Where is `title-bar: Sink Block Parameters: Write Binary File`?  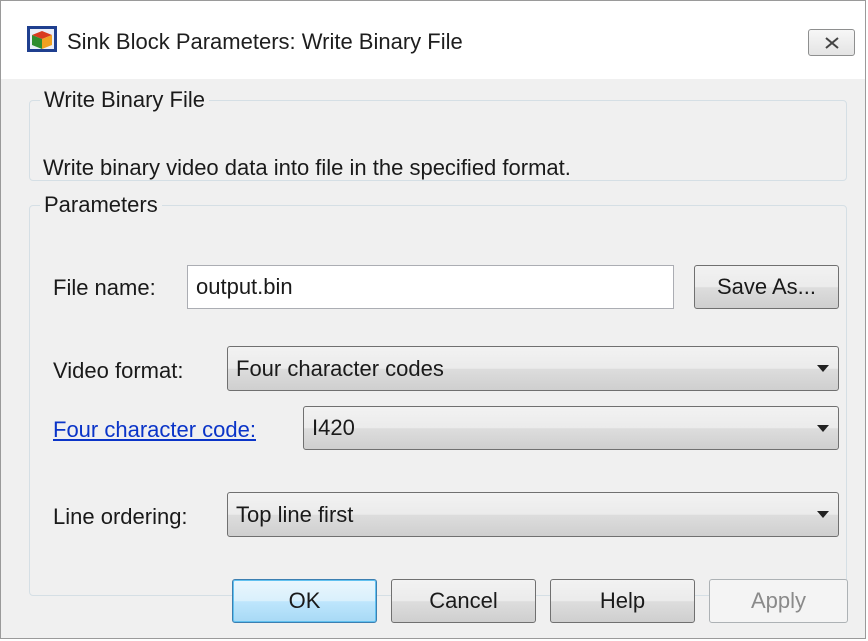 title-bar: Sink Block Parameters: Write Binary File is located at coordinates (433, 40).